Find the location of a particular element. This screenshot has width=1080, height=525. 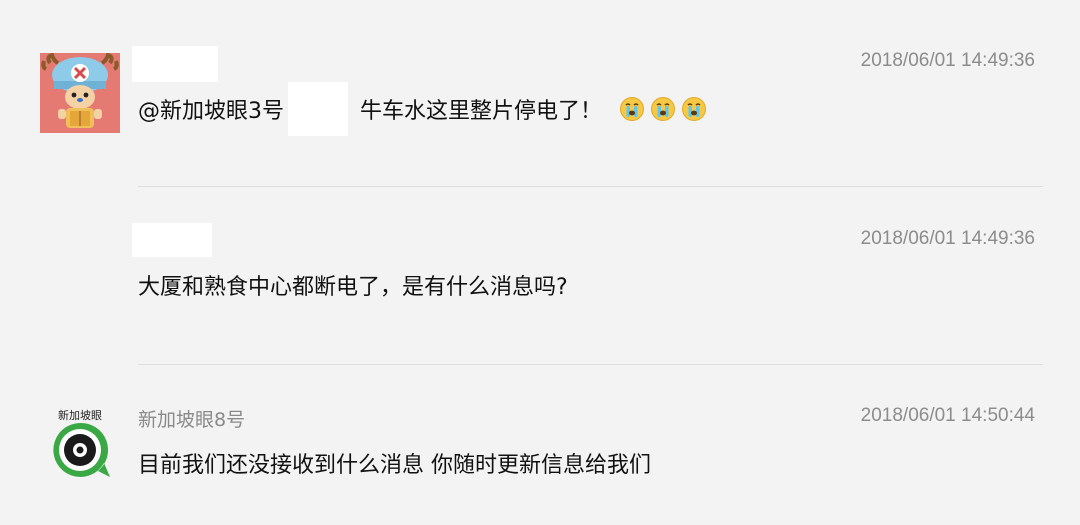

chopper-avatar-icon is located at coordinates (80, 93).